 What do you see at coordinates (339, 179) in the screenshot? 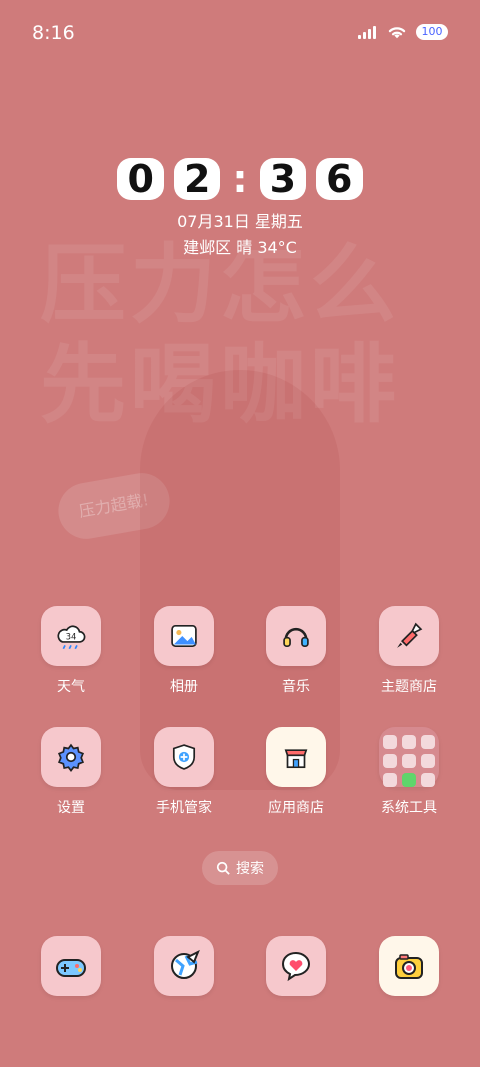
I see `clock-digit: 6` at bounding box center [339, 179].